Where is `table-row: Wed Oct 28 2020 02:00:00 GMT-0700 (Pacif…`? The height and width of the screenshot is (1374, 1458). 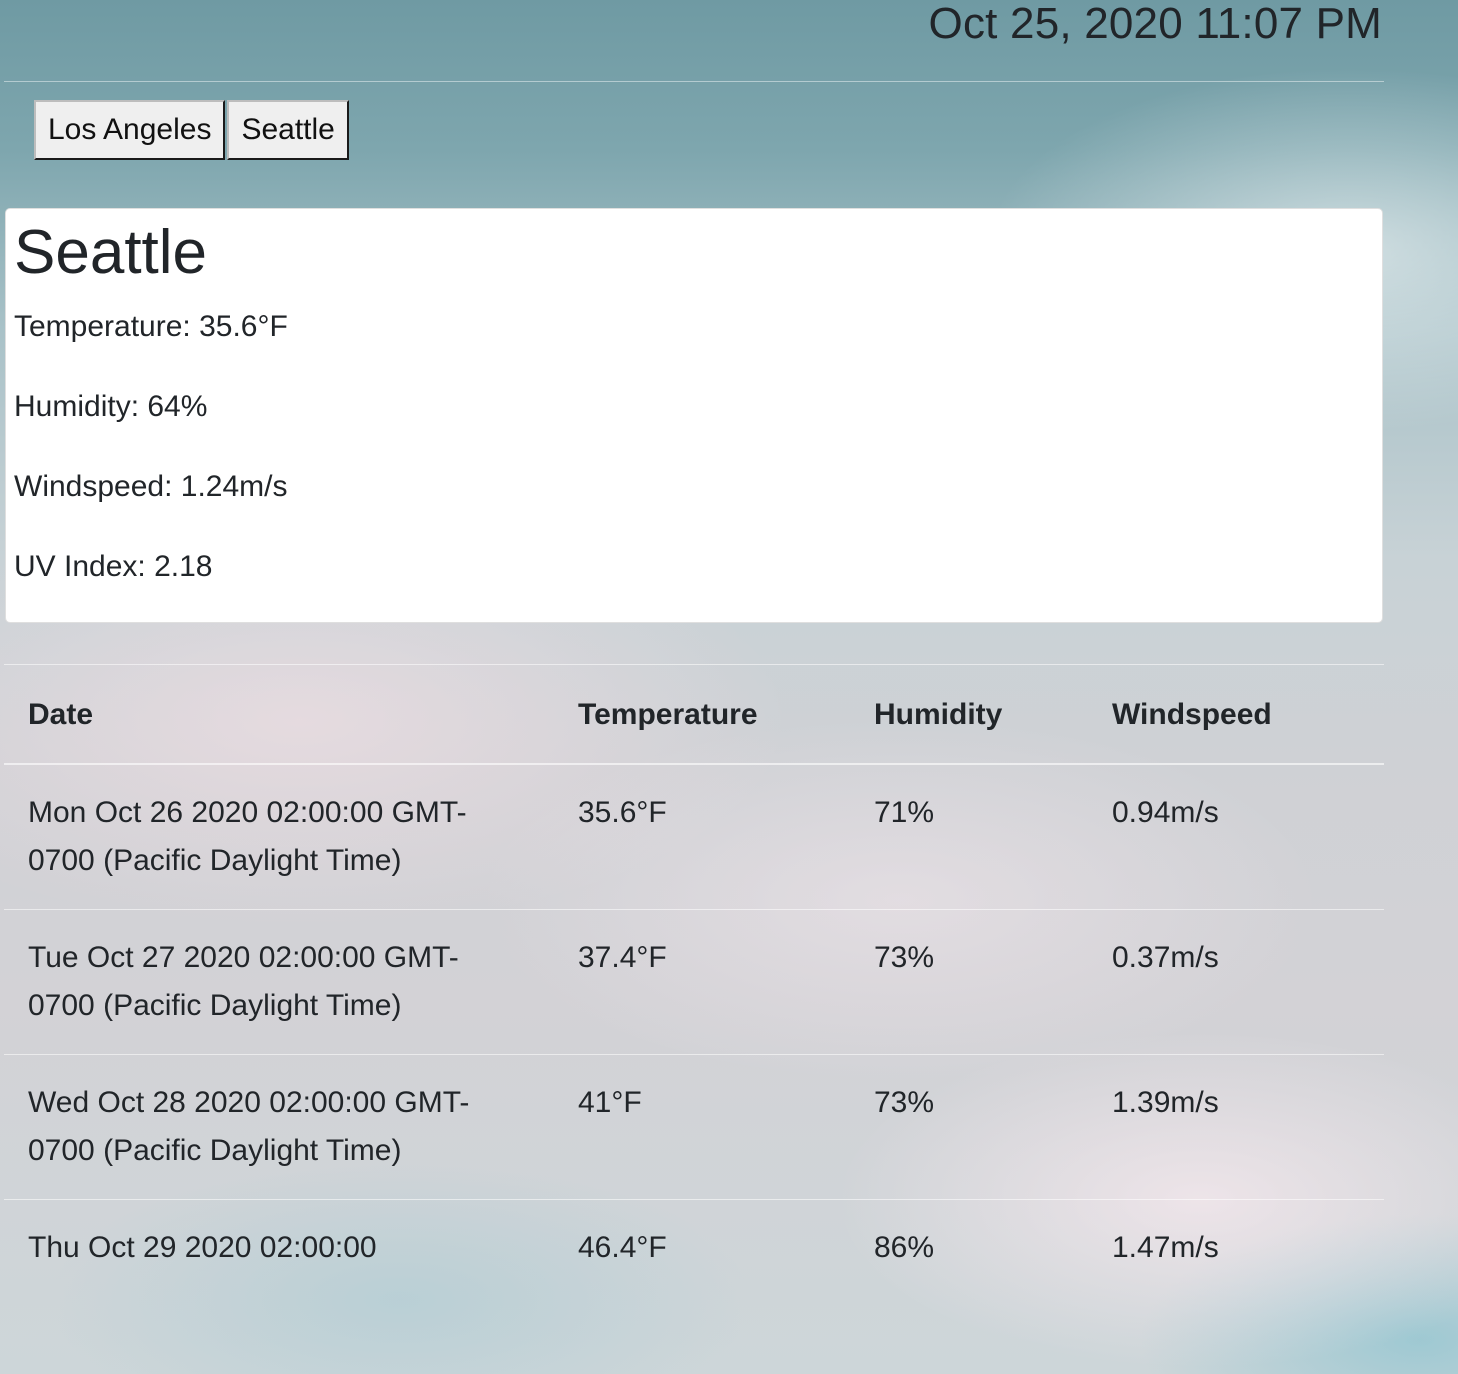 table-row: Wed Oct 28 2020 02:00:00 GMT-0700 (Pacif… is located at coordinates (694, 1126).